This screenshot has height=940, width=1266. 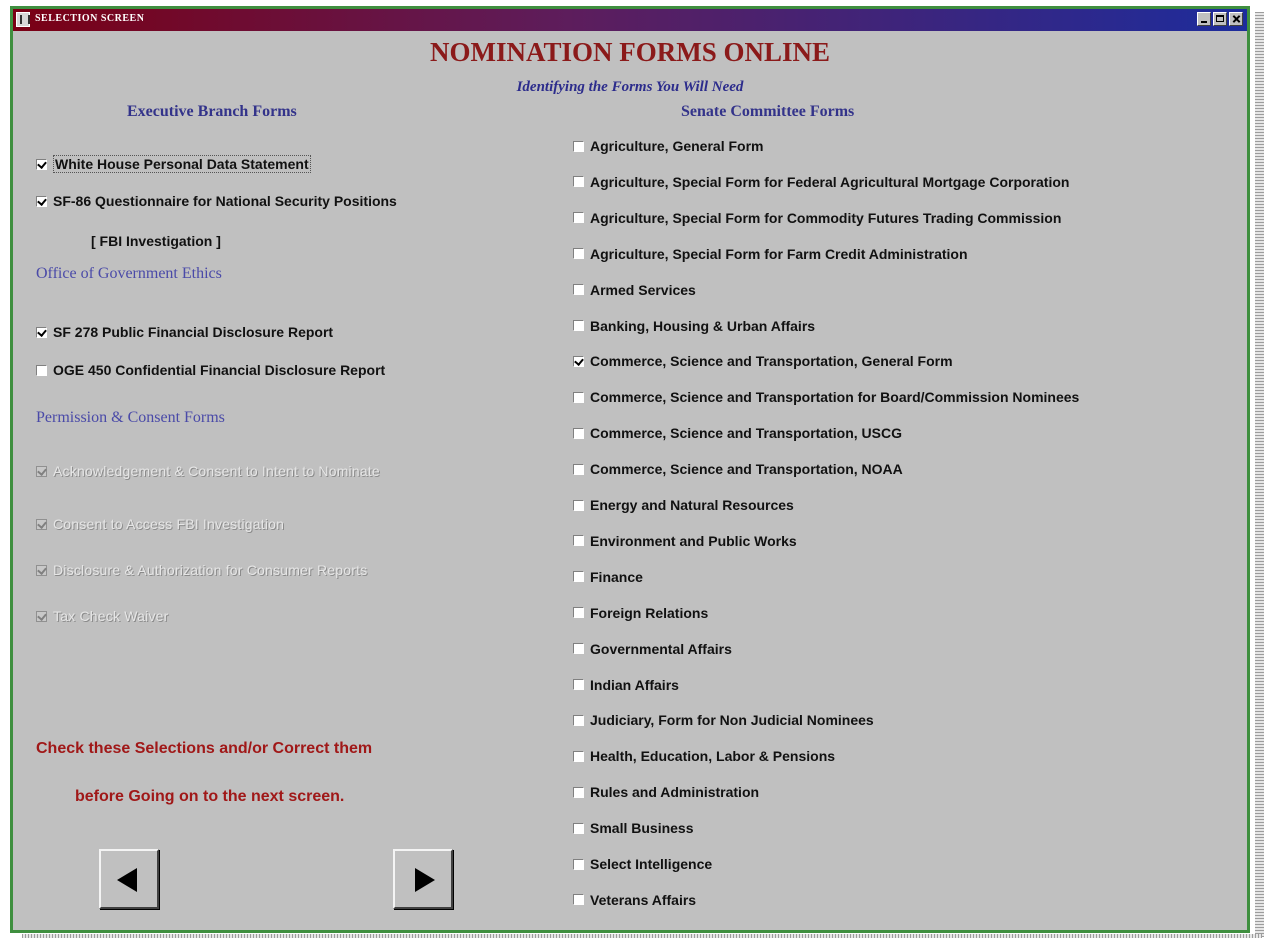 I want to click on checkbox-senate-item: Banking, Housing & Urban Affairs, so click(x=694, y=326).